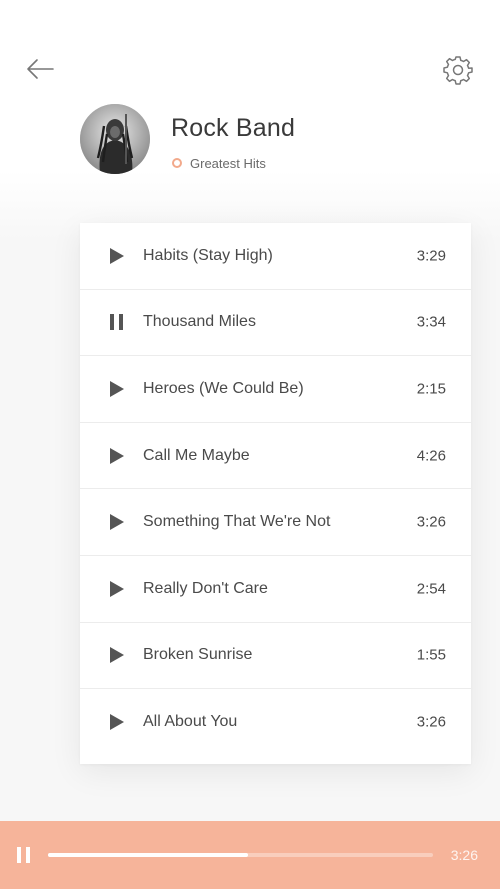  What do you see at coordinates (431, 655) in the screenshot?
I see `track-duration: 1:55` at bounding box center [431, 655].